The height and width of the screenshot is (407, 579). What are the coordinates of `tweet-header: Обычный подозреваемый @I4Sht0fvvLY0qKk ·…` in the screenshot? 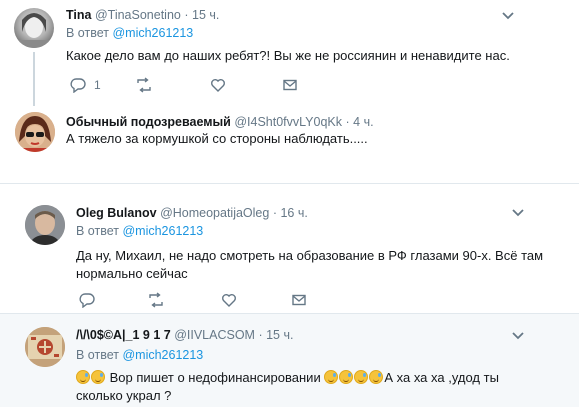 It's located at (220, 122).